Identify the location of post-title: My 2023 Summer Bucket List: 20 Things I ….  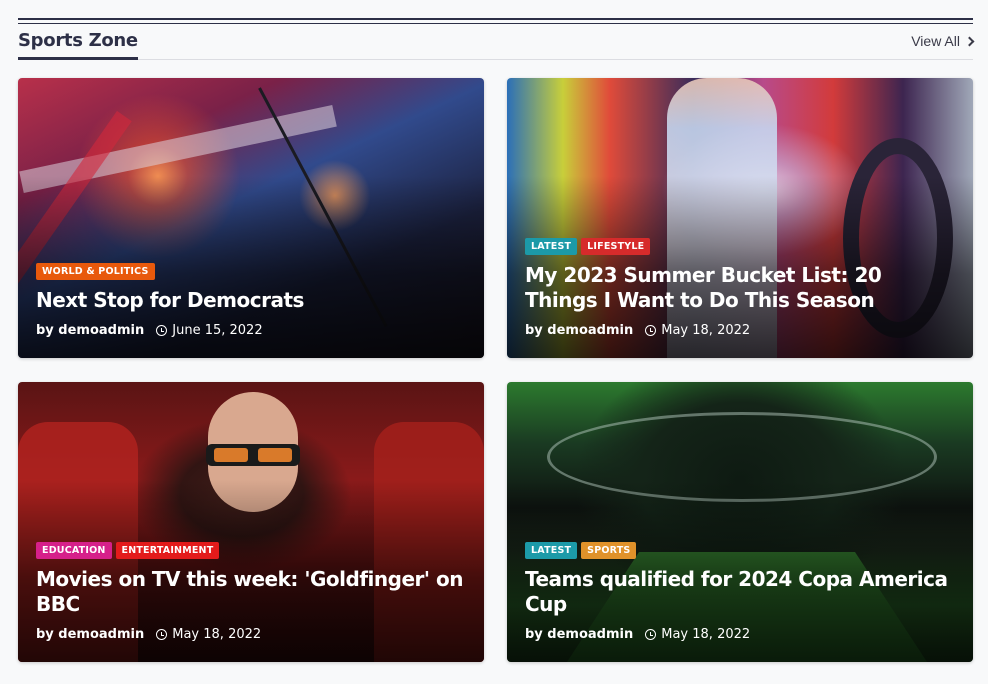
(740, 288).